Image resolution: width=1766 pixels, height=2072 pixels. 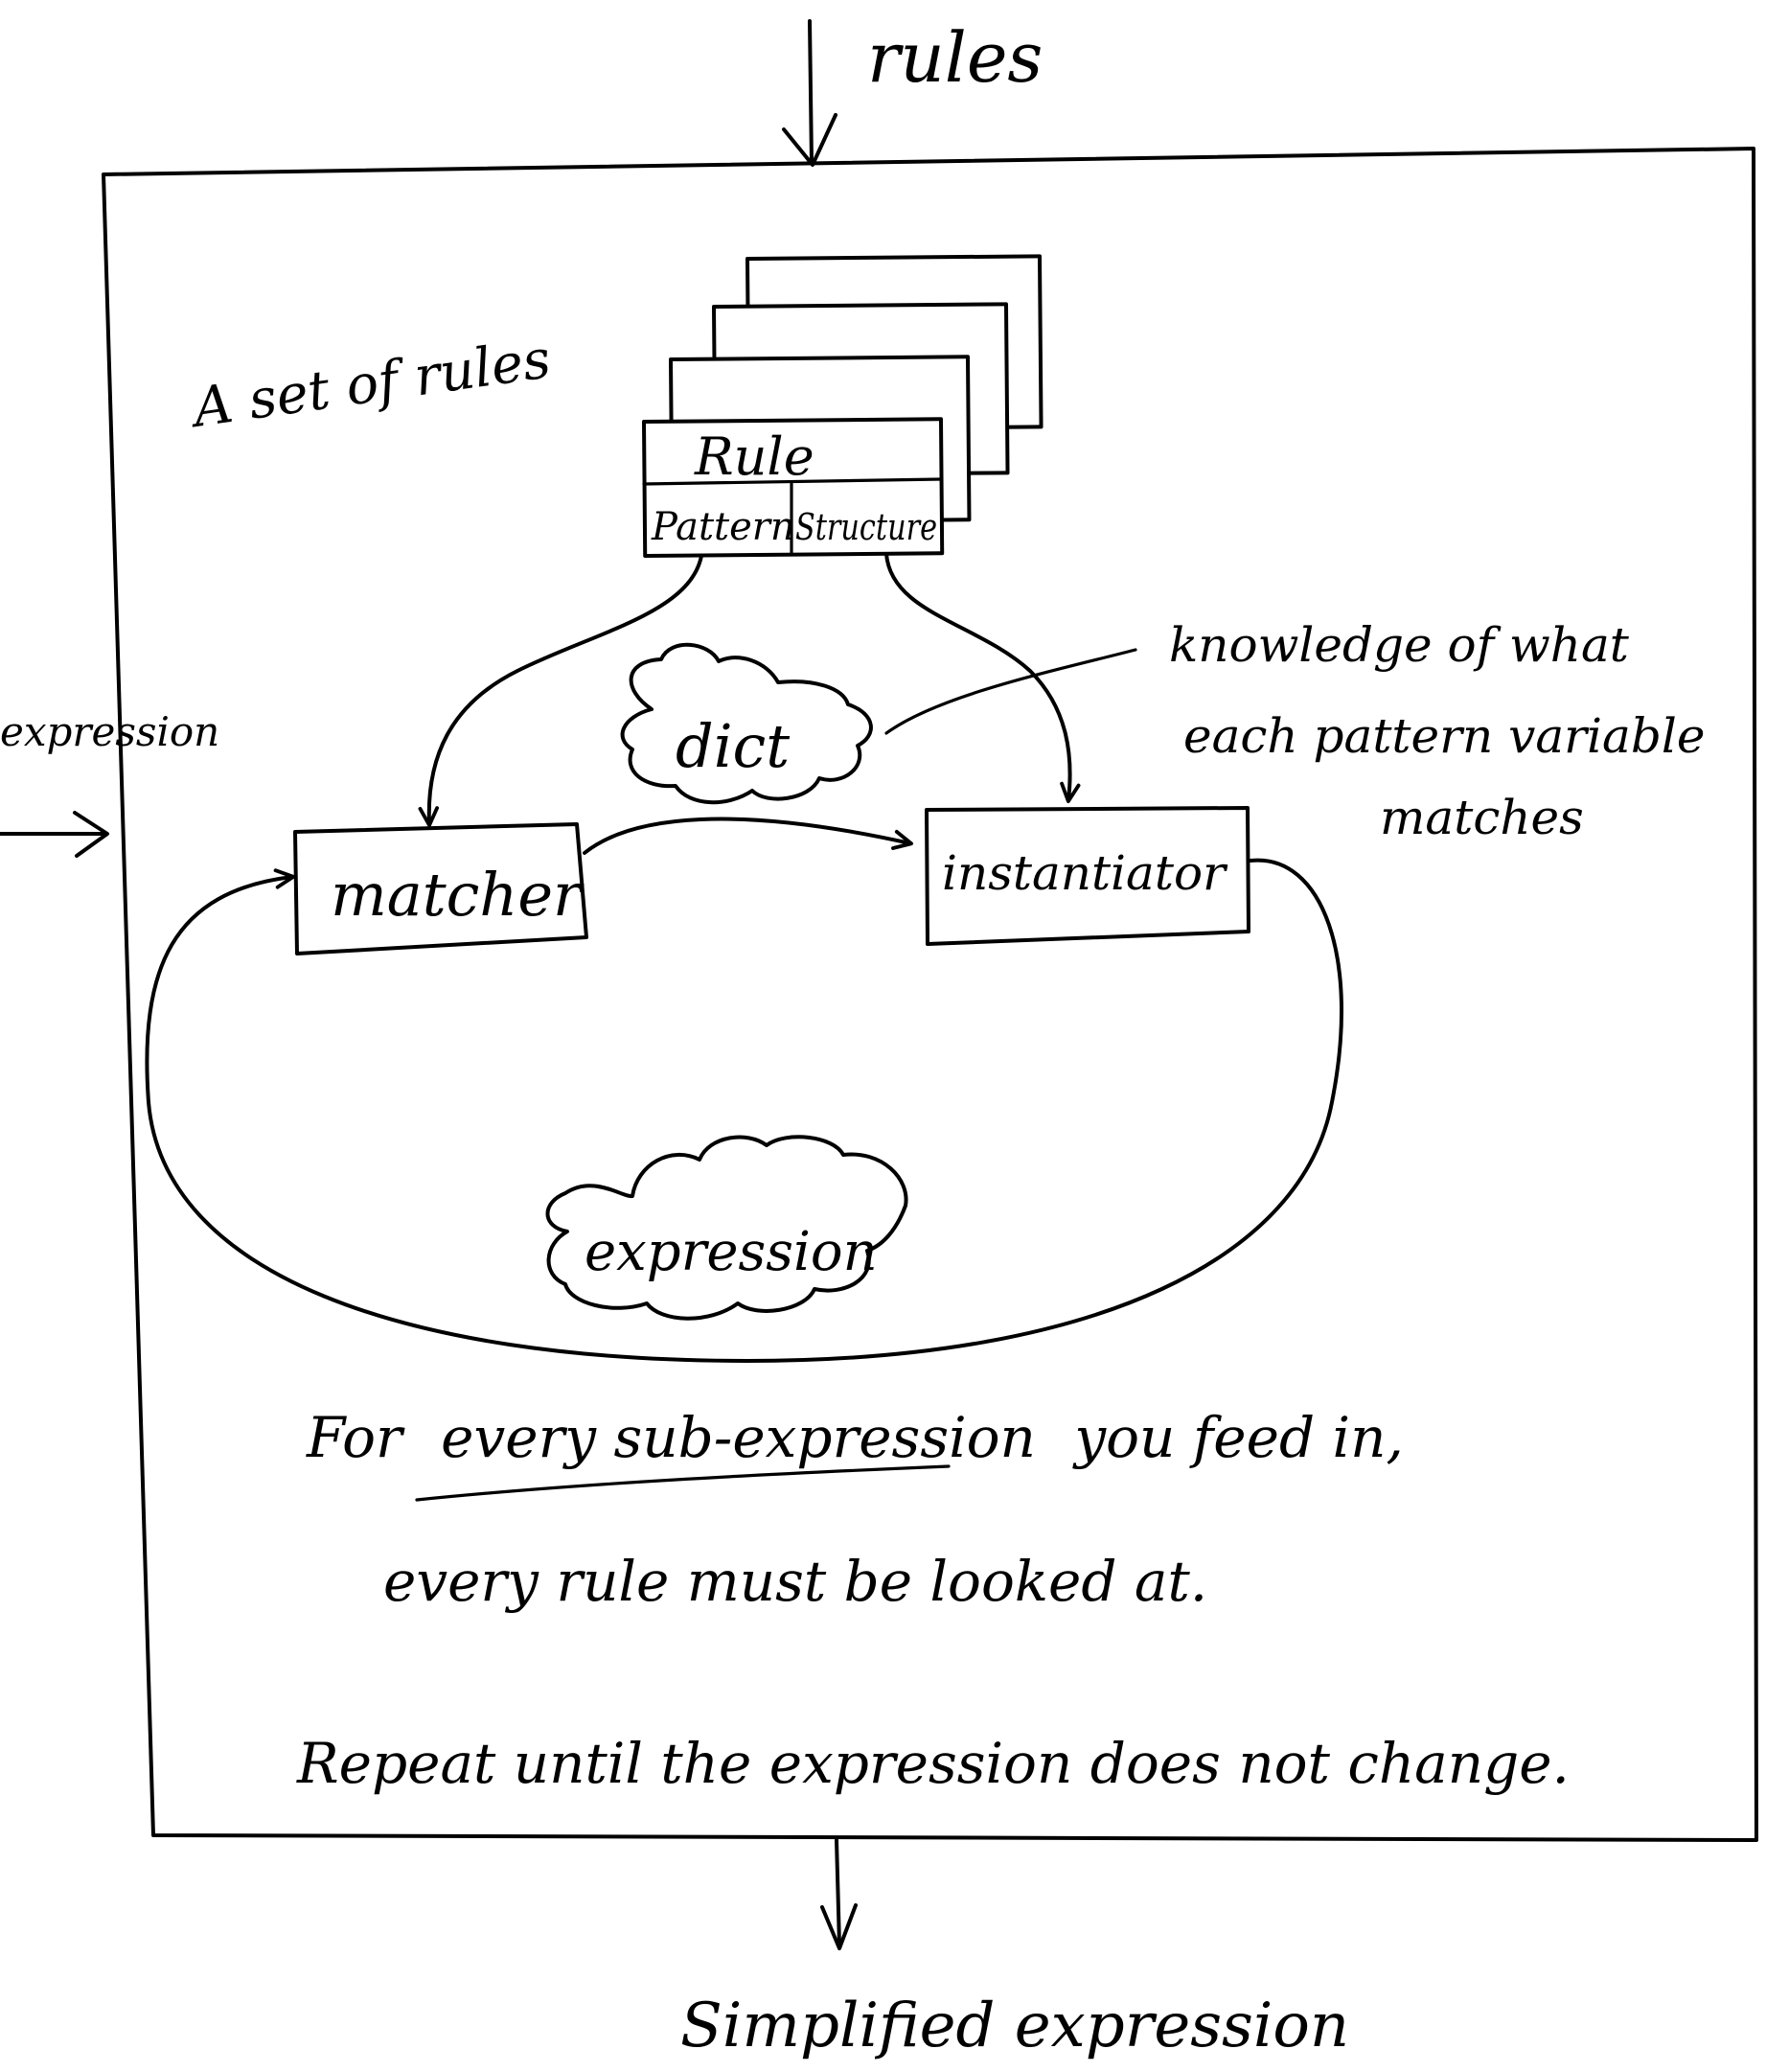 What do you see at coordinates (355, 1438) in the screenshot?
I see `note-line-1-prefix: For` at bounding box center [355, 1438].